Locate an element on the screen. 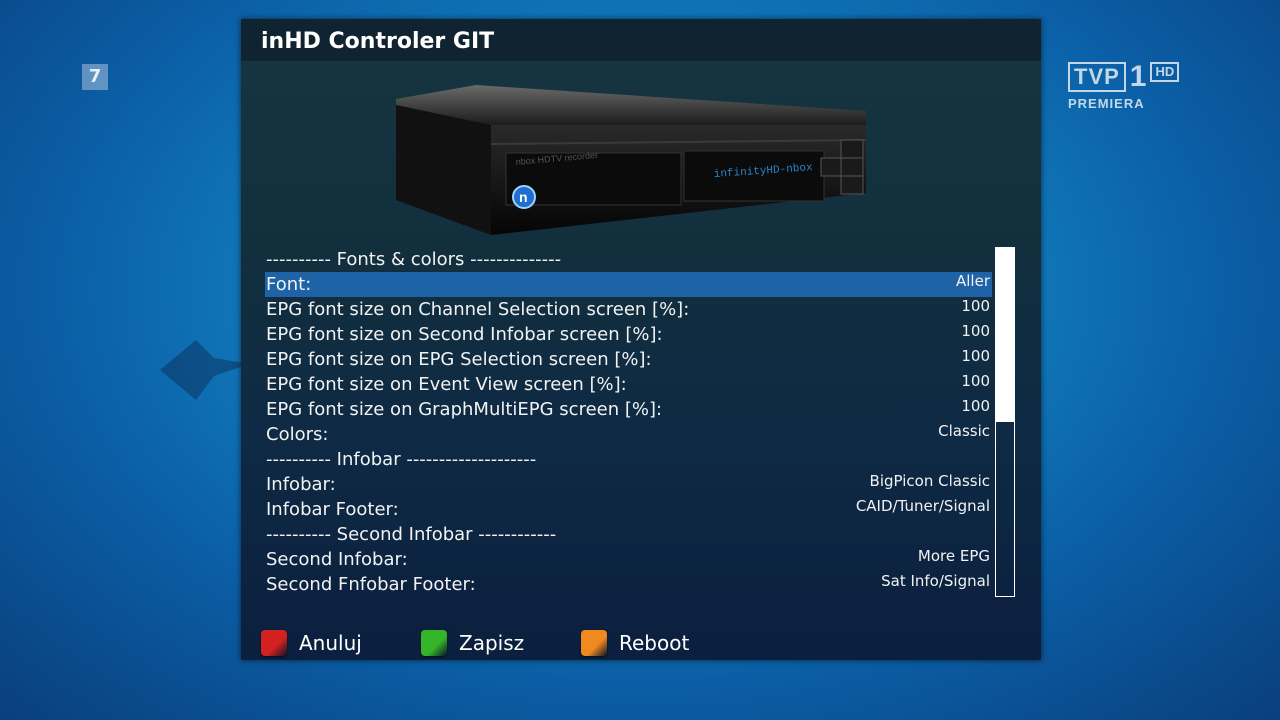 Image resolution: width=1280 pixels, height=720 pixels. settings-row-value: More EPG is located at coordinates (953, 556).